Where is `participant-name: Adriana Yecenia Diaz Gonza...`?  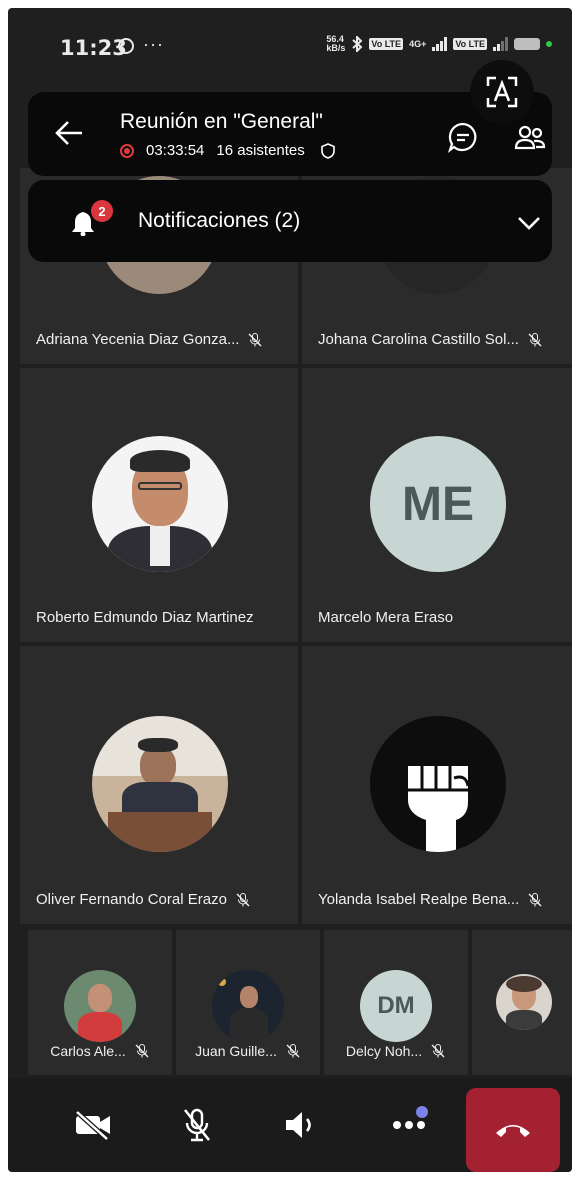
participant-name: Adriana Yecenia Diaz Gonza... is located at coordinates (138, 339).